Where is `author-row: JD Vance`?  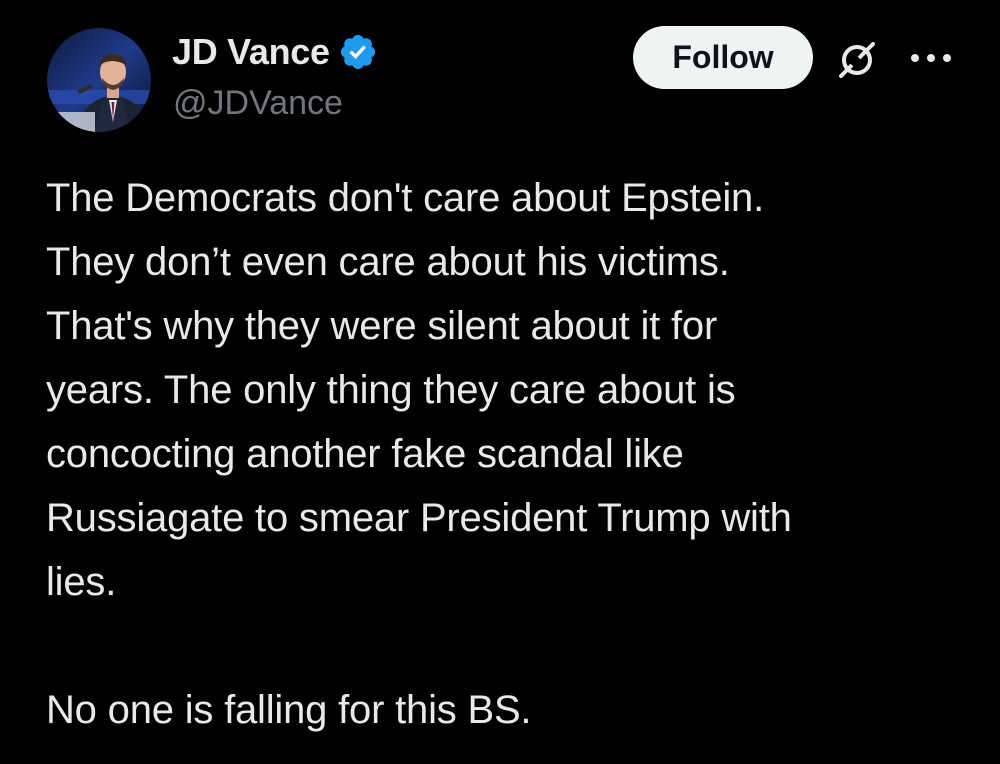 author-row: JD Vance is located at coordinates (275, 52).